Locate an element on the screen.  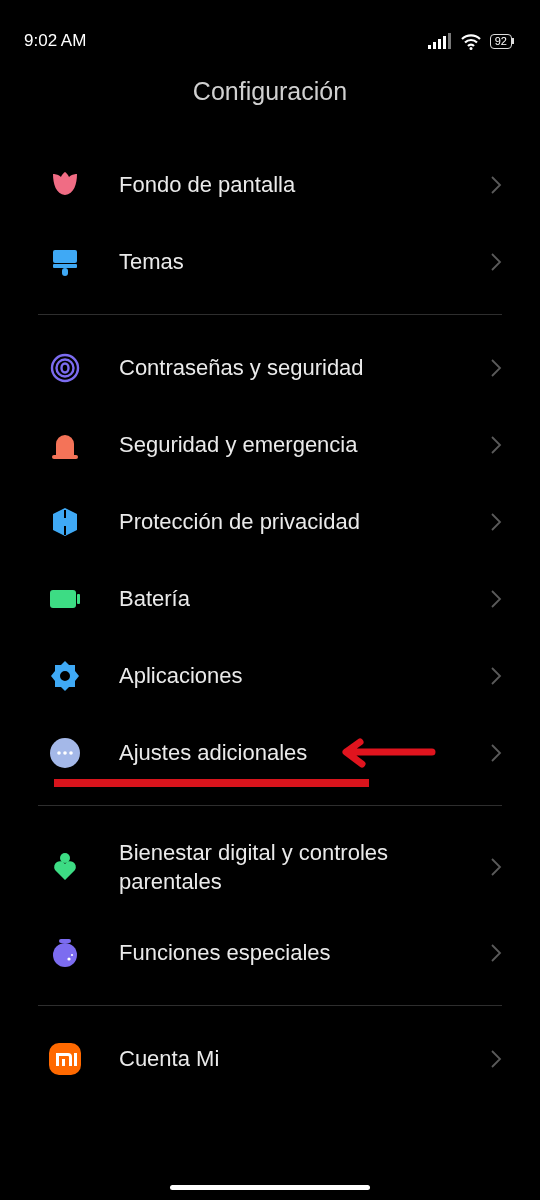
status-time: 9:02 AM is located at coordinates (55, 41).